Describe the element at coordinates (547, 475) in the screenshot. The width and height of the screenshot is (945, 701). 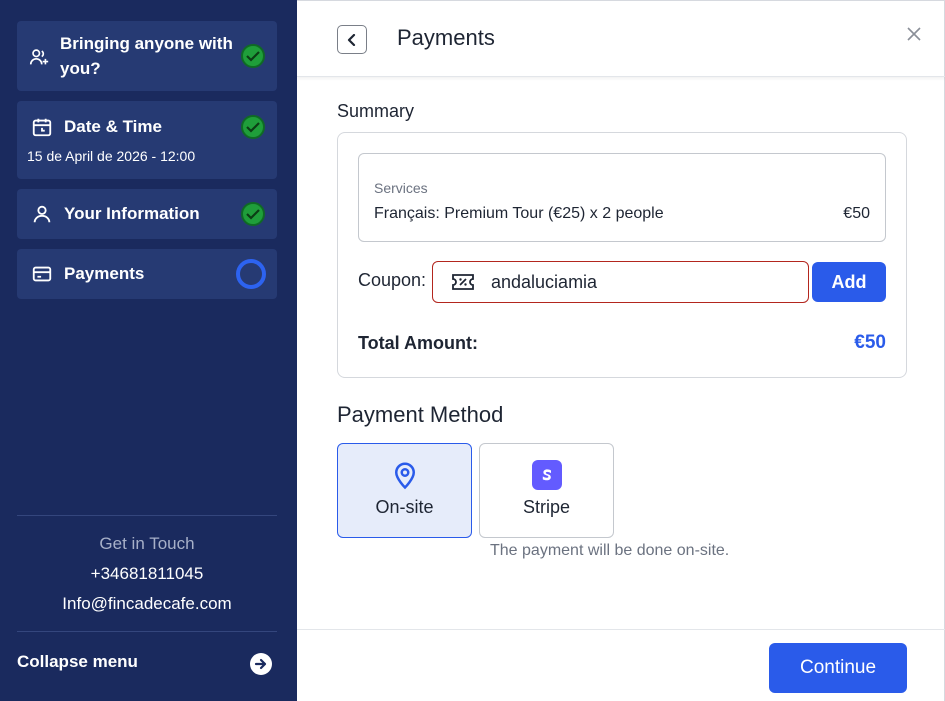
I see `stripe-logo-icon` at that location.